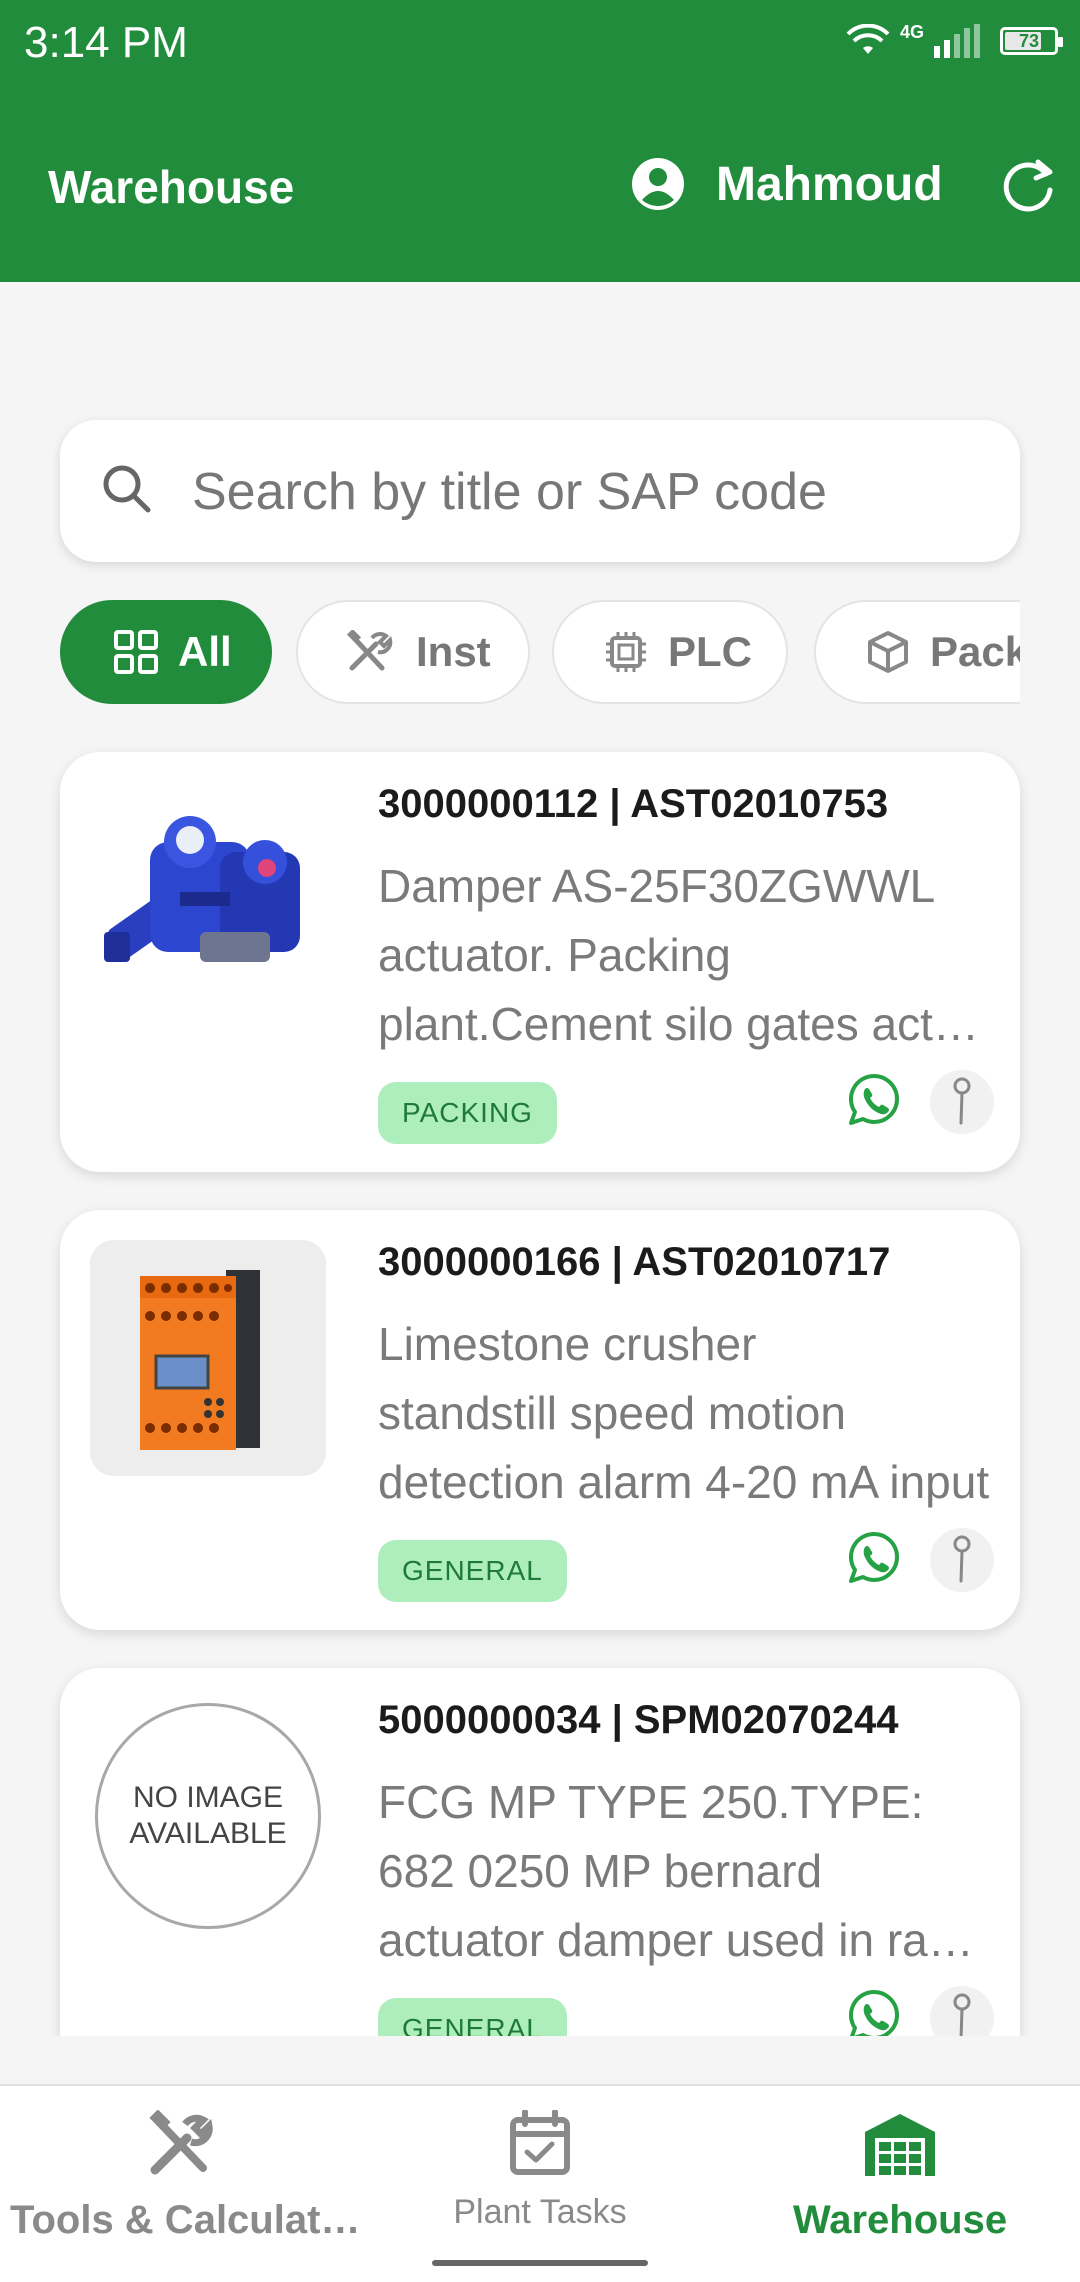  Describe the element at coordinates (166, 652) in the screenshot. I see `filter-chip-all: All` at that location.